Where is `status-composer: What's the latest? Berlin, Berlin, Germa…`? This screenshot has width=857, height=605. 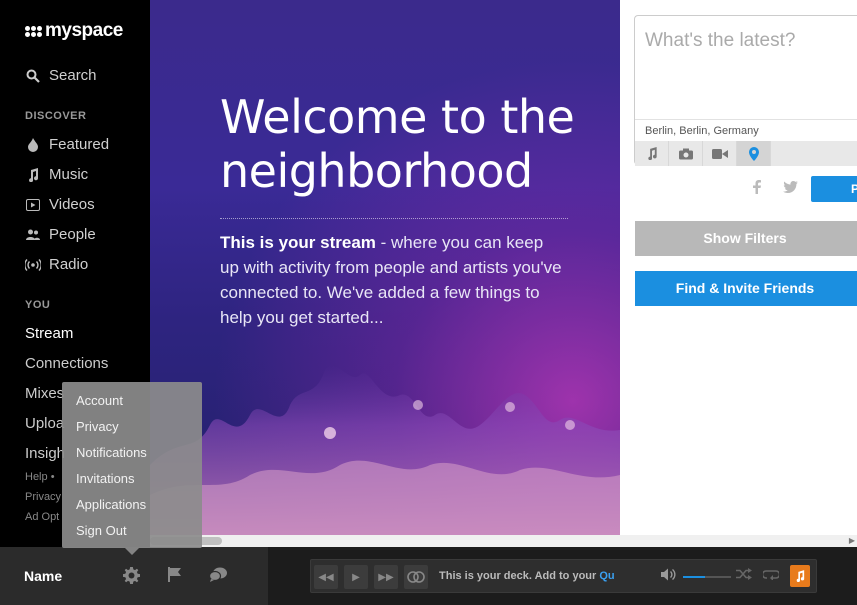
status-composer: What's the latest? Berlin, Berlin, Germa… is located at coordinates (745, 90).